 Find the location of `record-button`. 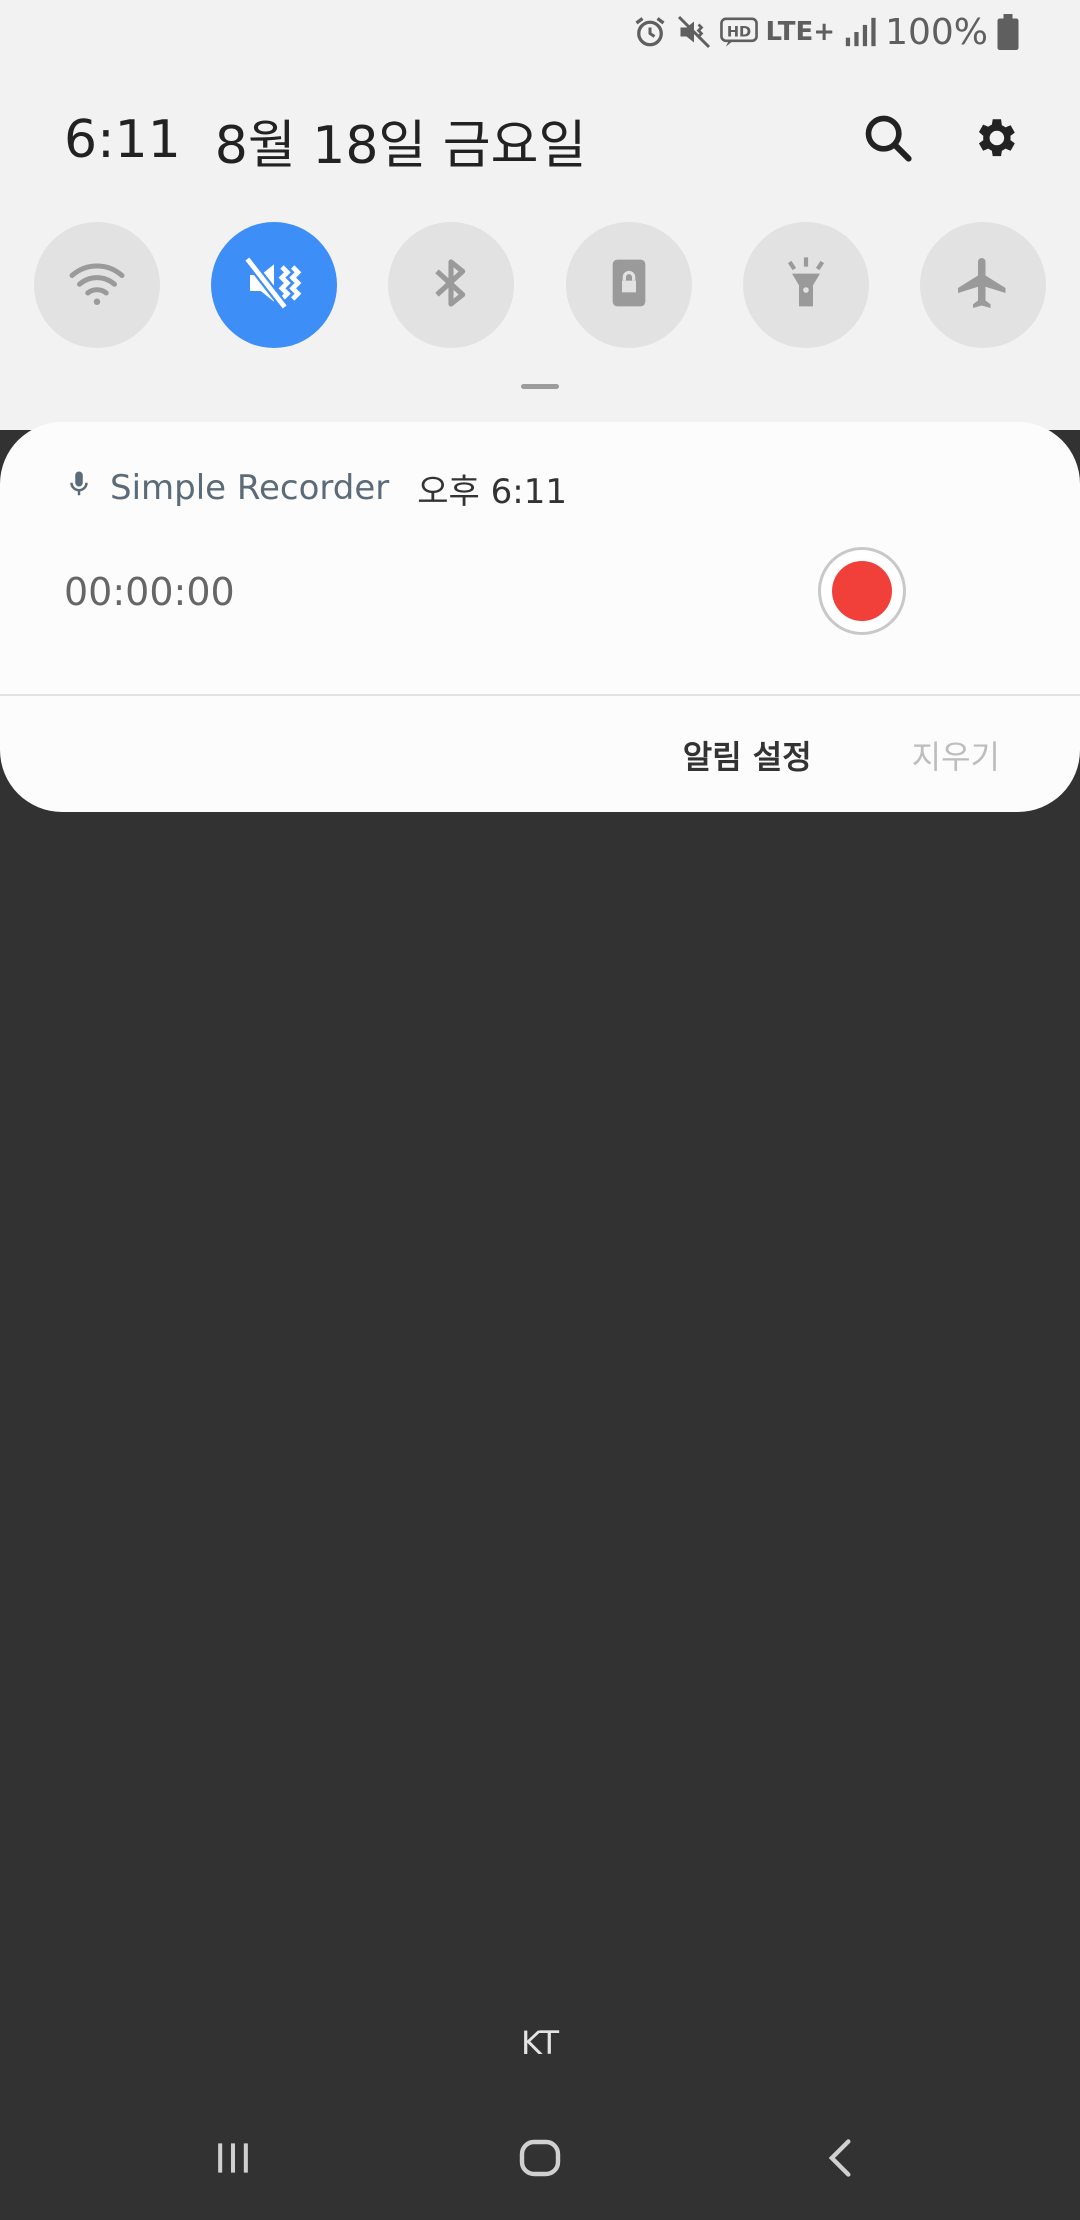

record-button is located at coordinates (862, 591).